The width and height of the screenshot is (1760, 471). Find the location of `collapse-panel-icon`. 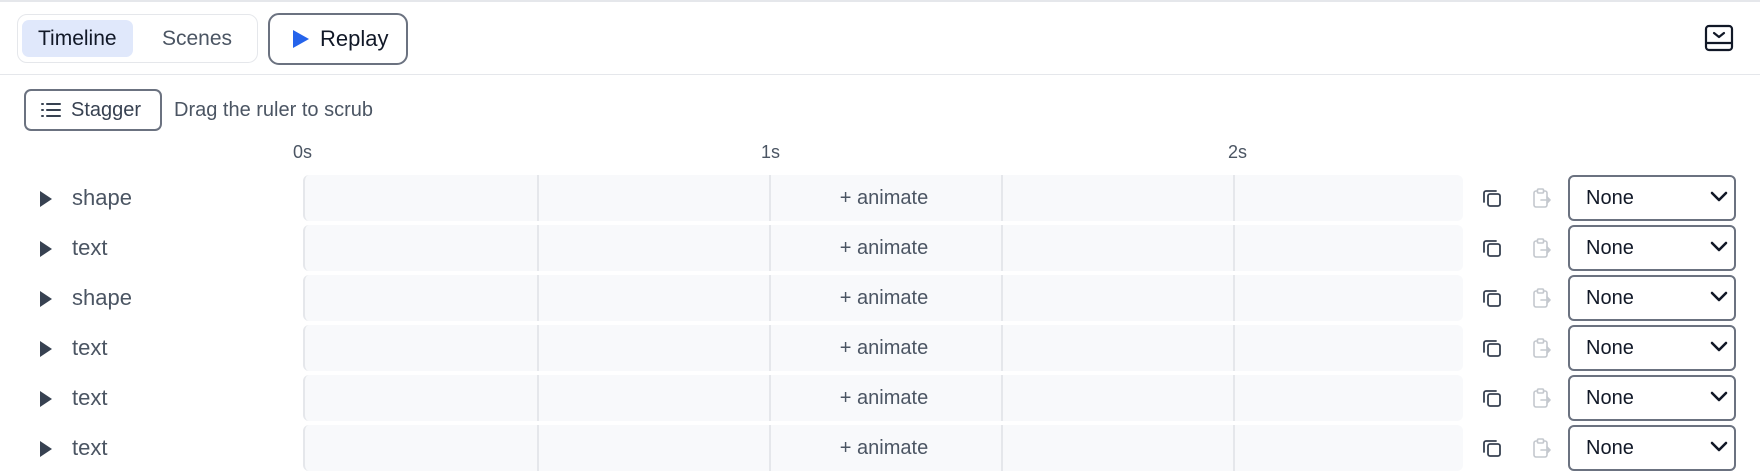

collapse-panel-icon is located at coordinates (1719, 38).